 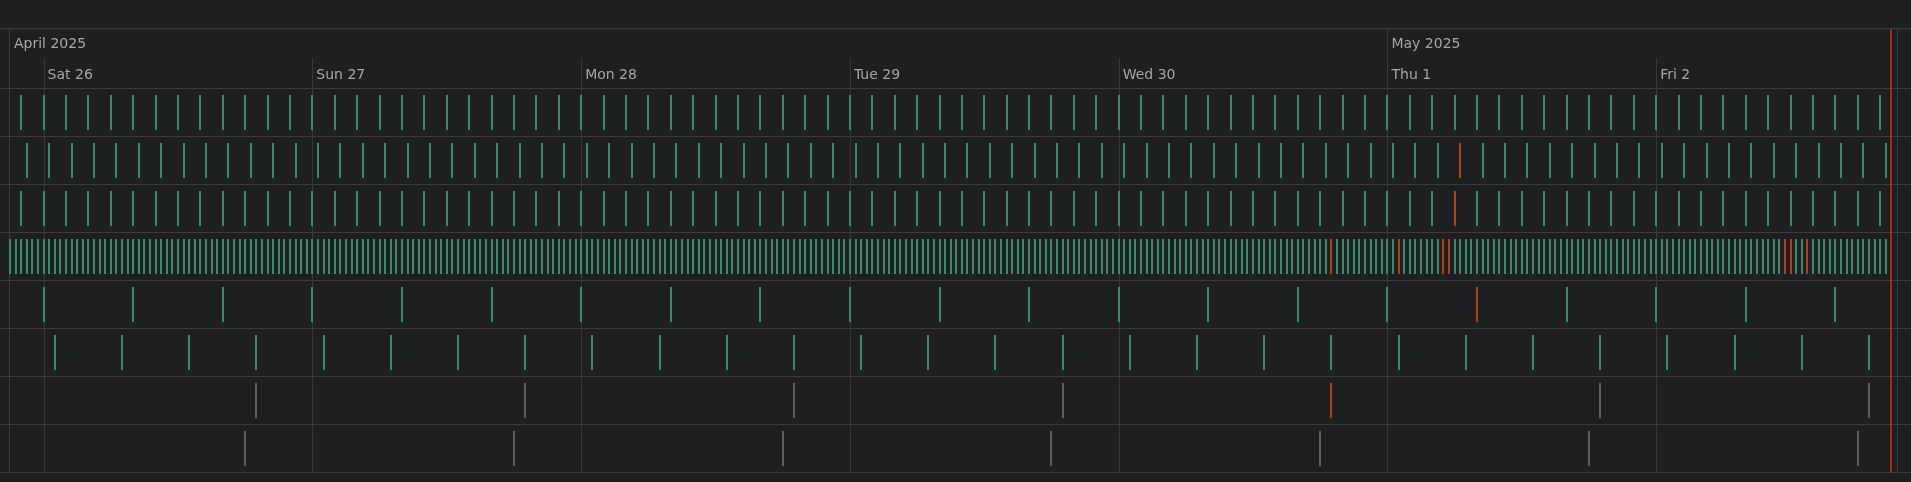 What do you see at coordinates (1675, 74) in the screenshot?
I see `day-label: Fri 2` at bounding box center [1675, 74].